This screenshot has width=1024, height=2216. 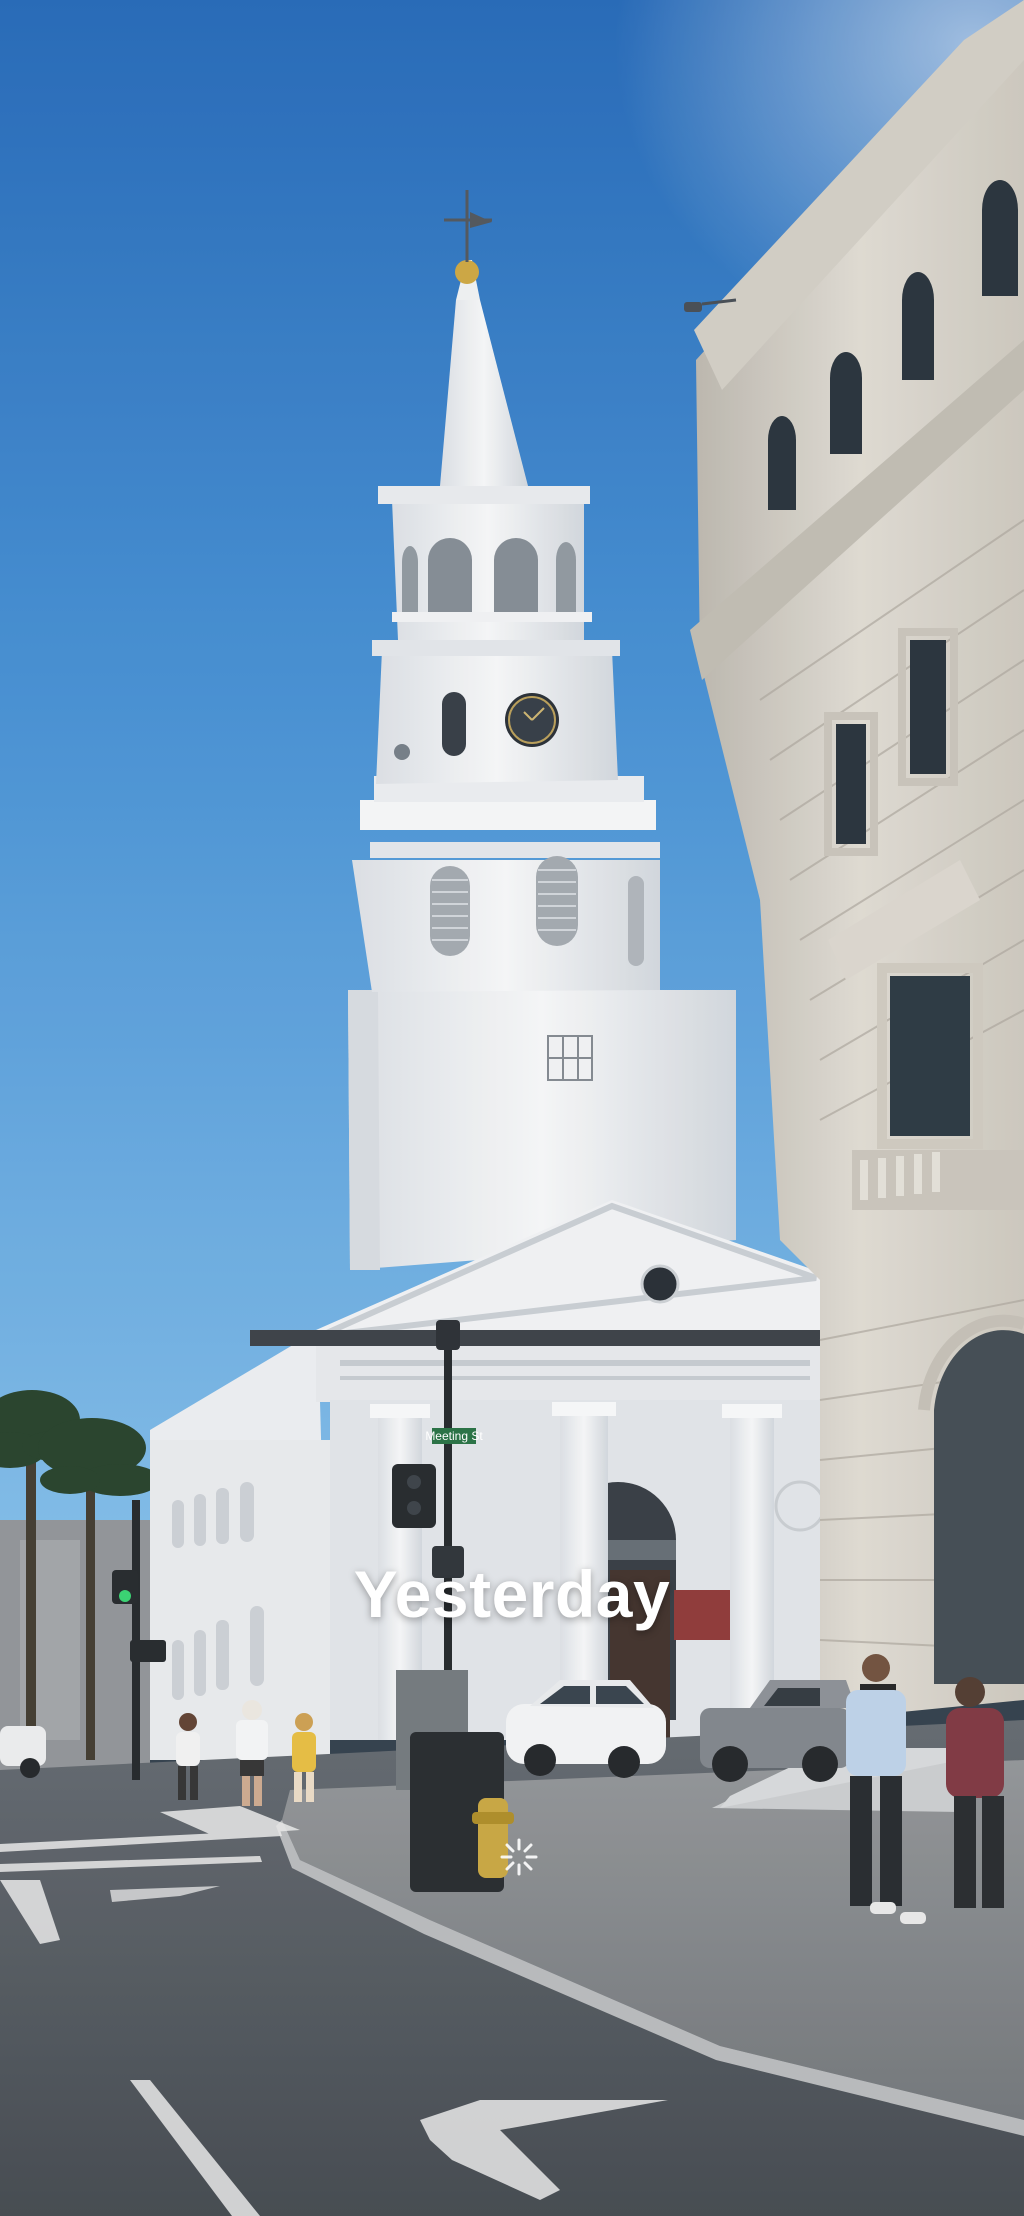 I want to click on memory-caption: Yesterday, so click(x=512, y=1594).